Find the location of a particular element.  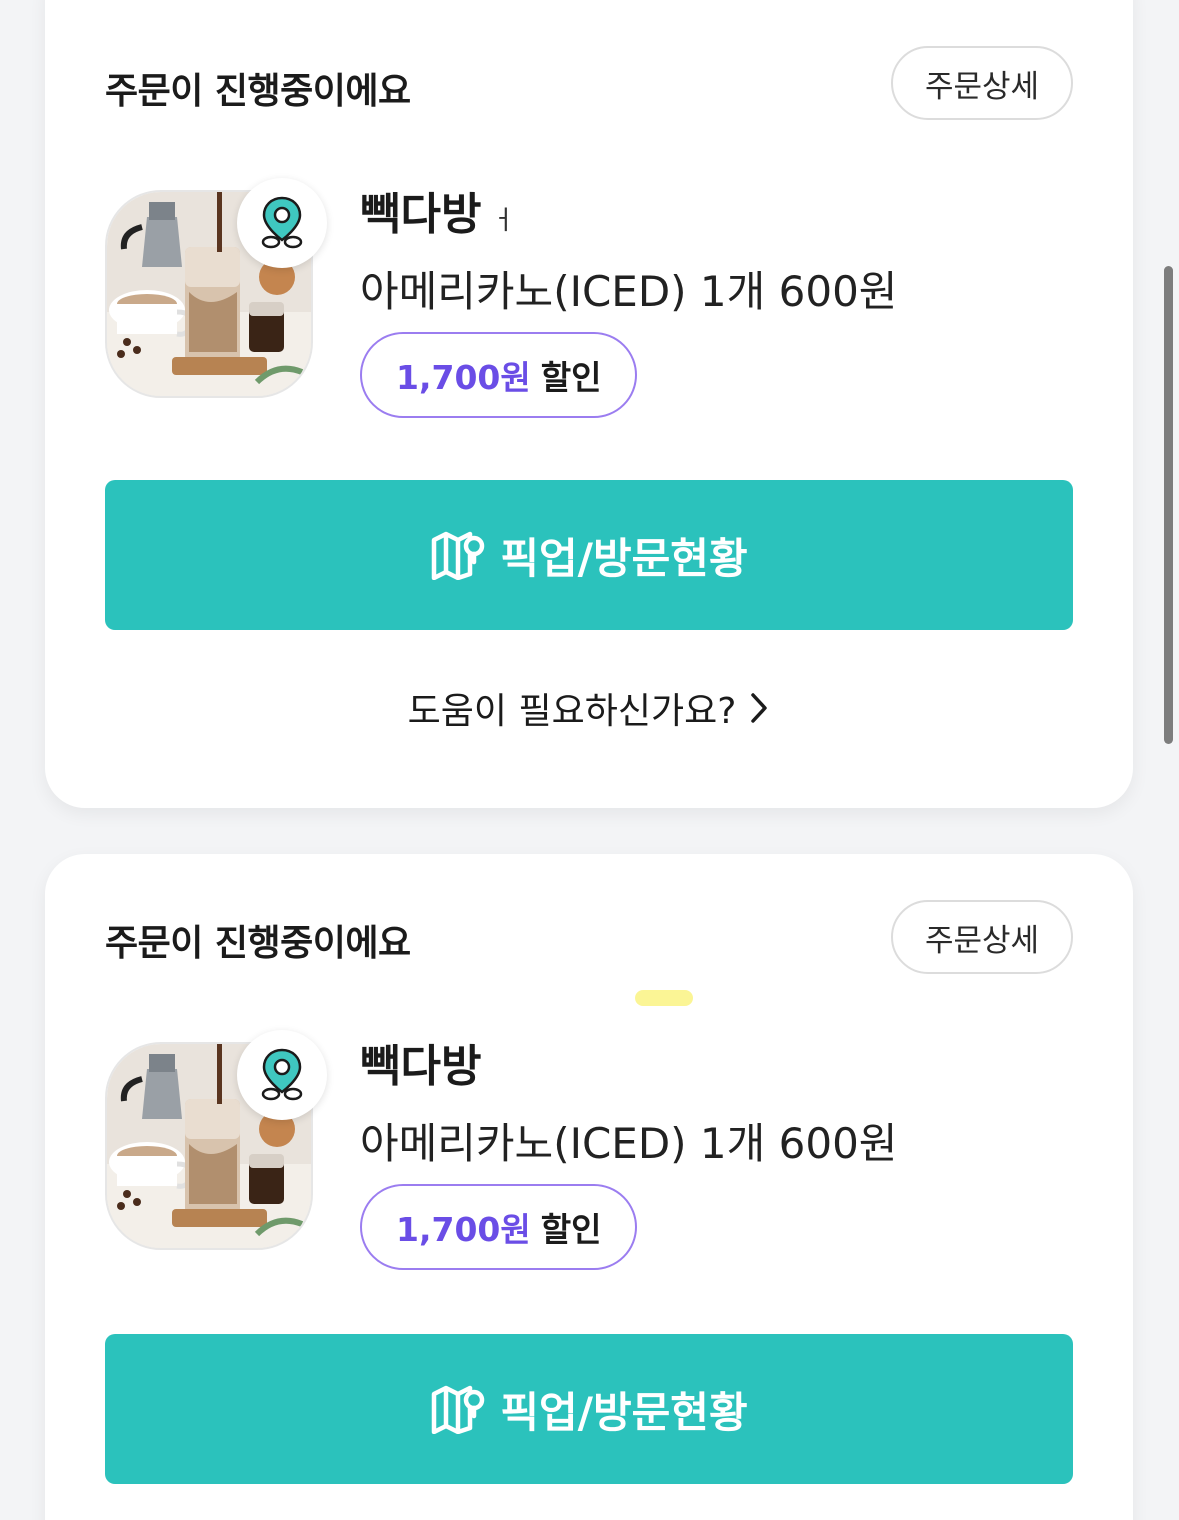

scrollbar is located at coordinates (1168, 505).